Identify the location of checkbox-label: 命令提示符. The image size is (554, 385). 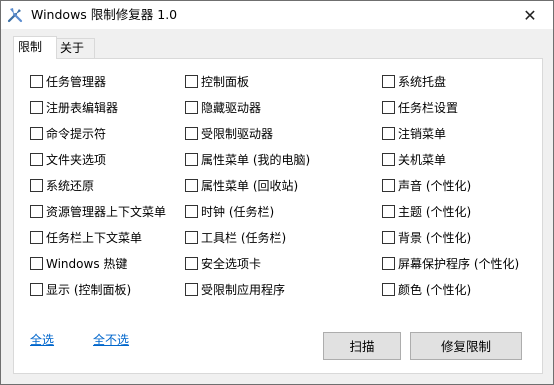
(76, 133).